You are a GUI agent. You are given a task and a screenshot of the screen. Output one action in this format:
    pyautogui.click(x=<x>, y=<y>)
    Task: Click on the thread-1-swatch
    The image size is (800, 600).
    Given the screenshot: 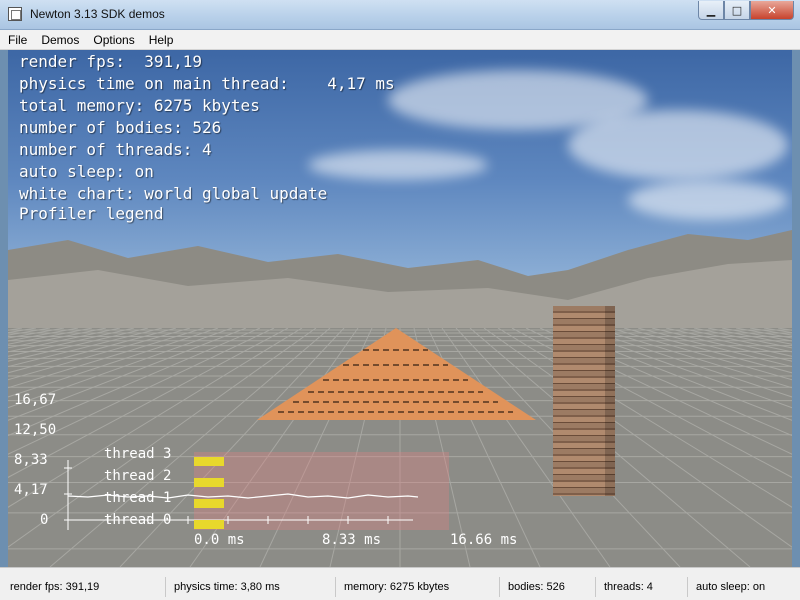 What is the action you would take?
    pyautogui.click(x=209, y=503)
    